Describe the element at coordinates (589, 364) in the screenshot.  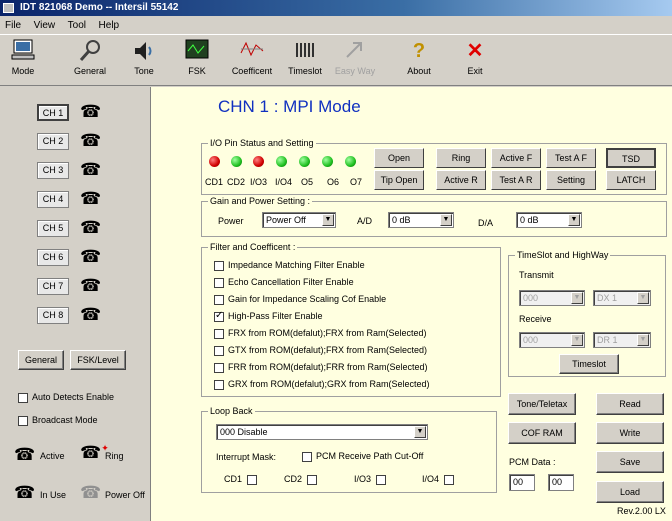
I see `timeslot-button: Timeslot` at that location.